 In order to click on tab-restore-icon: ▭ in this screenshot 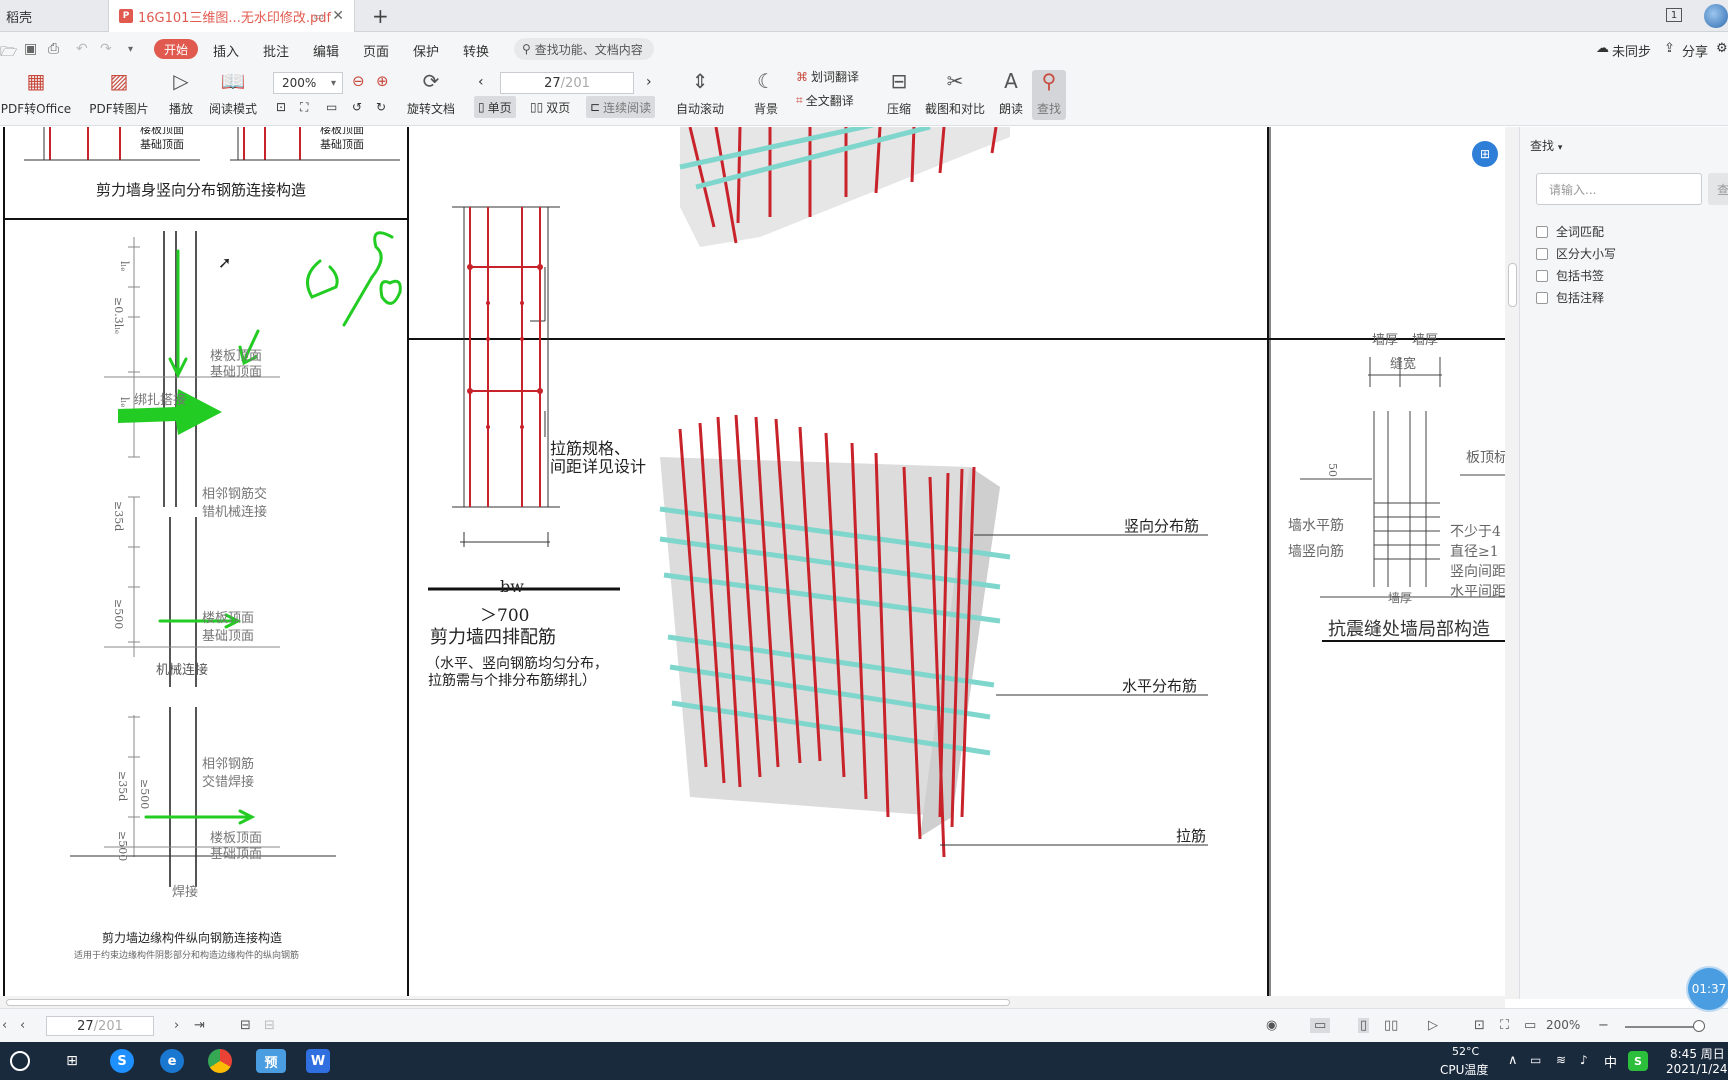, I will do `click(319, 16)`.